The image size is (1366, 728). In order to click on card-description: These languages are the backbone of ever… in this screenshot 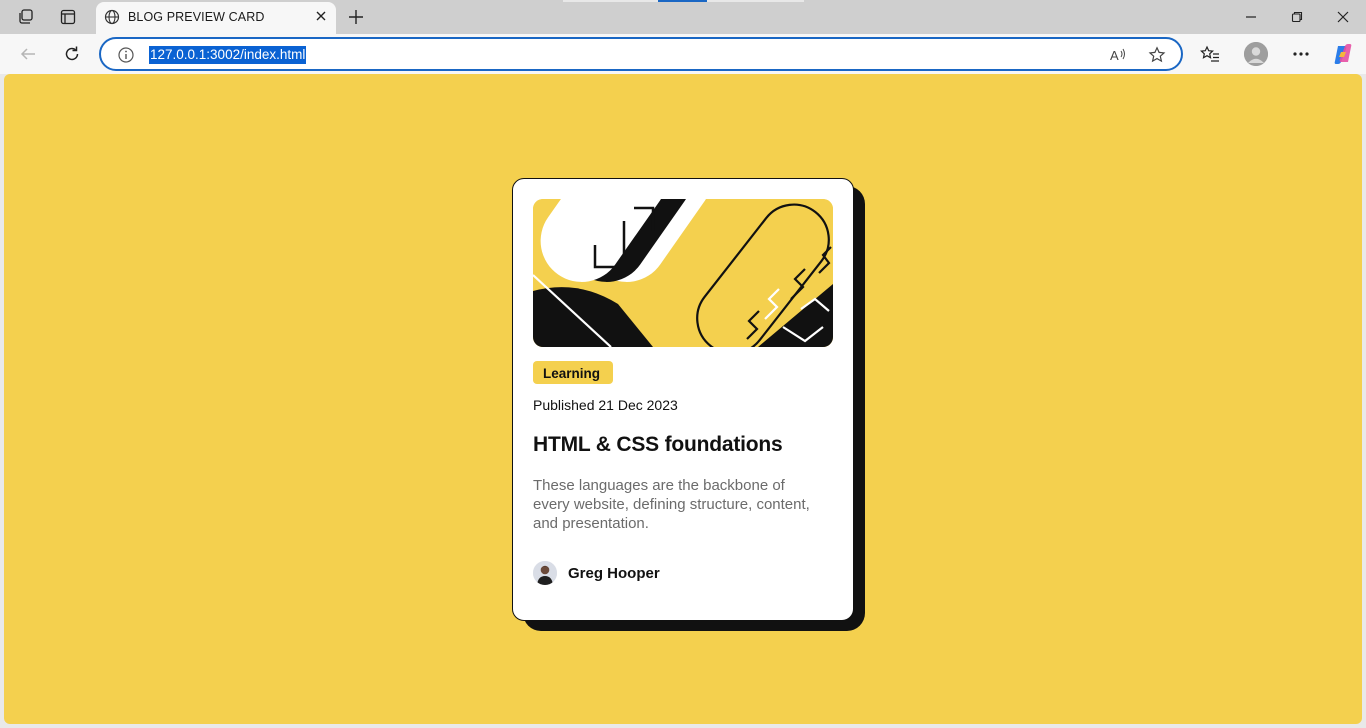, I will do `click(671, 504)`.